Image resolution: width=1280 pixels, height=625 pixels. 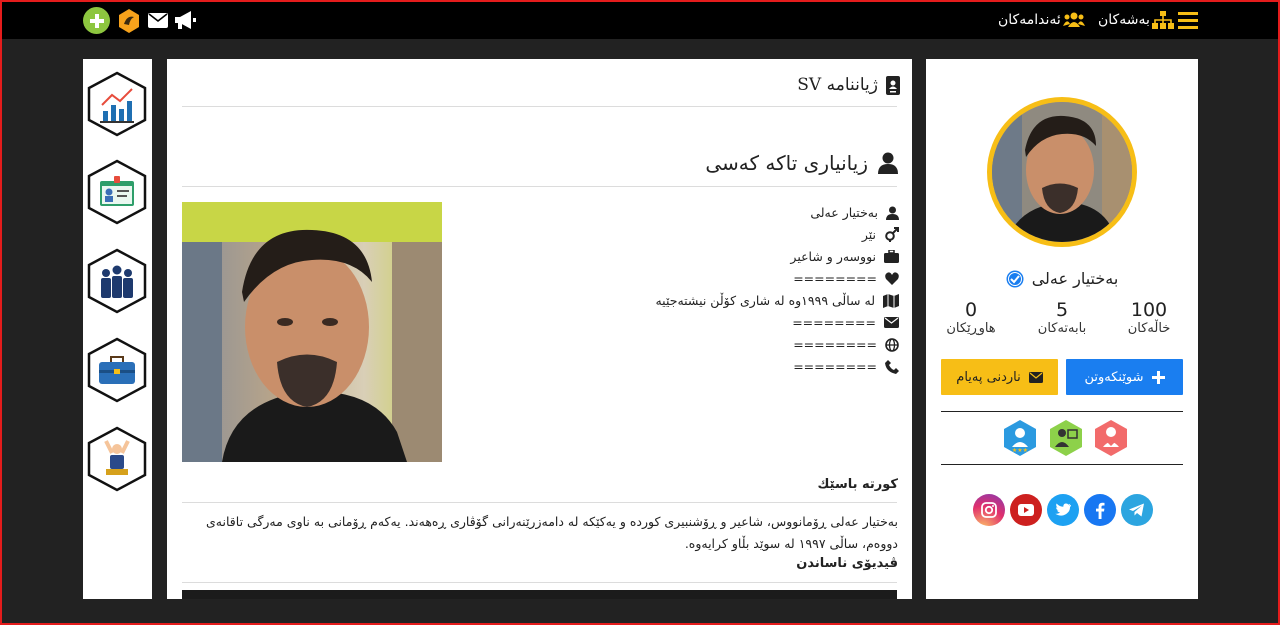 What do you see at coordinates (834, 322) in the screenshot?
I see `info-email: ========` at bounding box center [834, 322].